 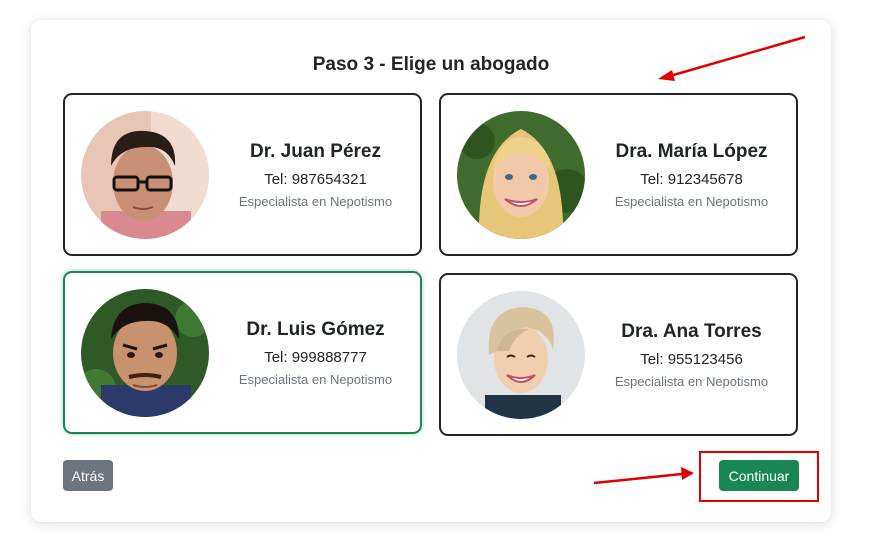 What do you see at coordinates (431, 64) in the screenshot?
I see `step-title: Paso 3 - Elige un abogado` at bounding box center [431, 64].